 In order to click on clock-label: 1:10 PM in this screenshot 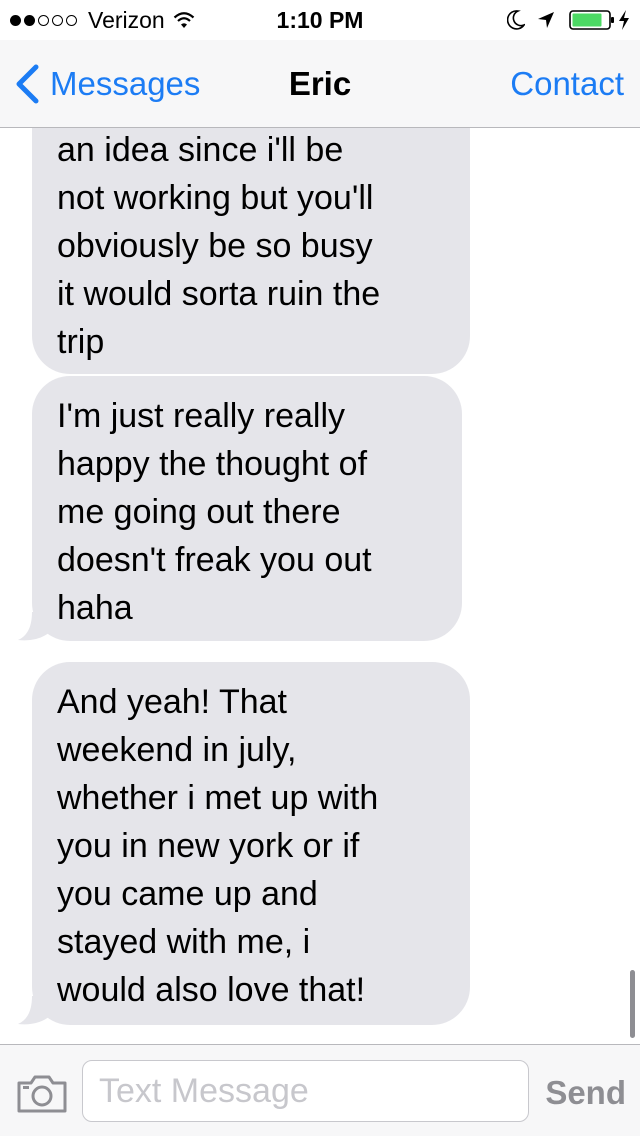, I will do `click(320, 20)`.